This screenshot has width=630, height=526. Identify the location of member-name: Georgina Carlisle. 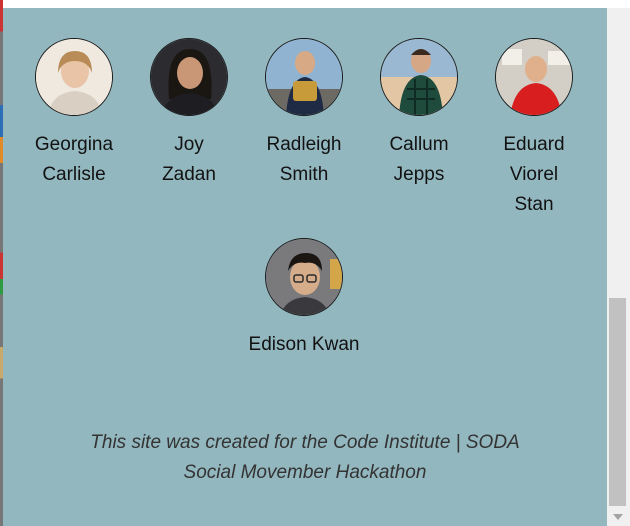
(74, 159).